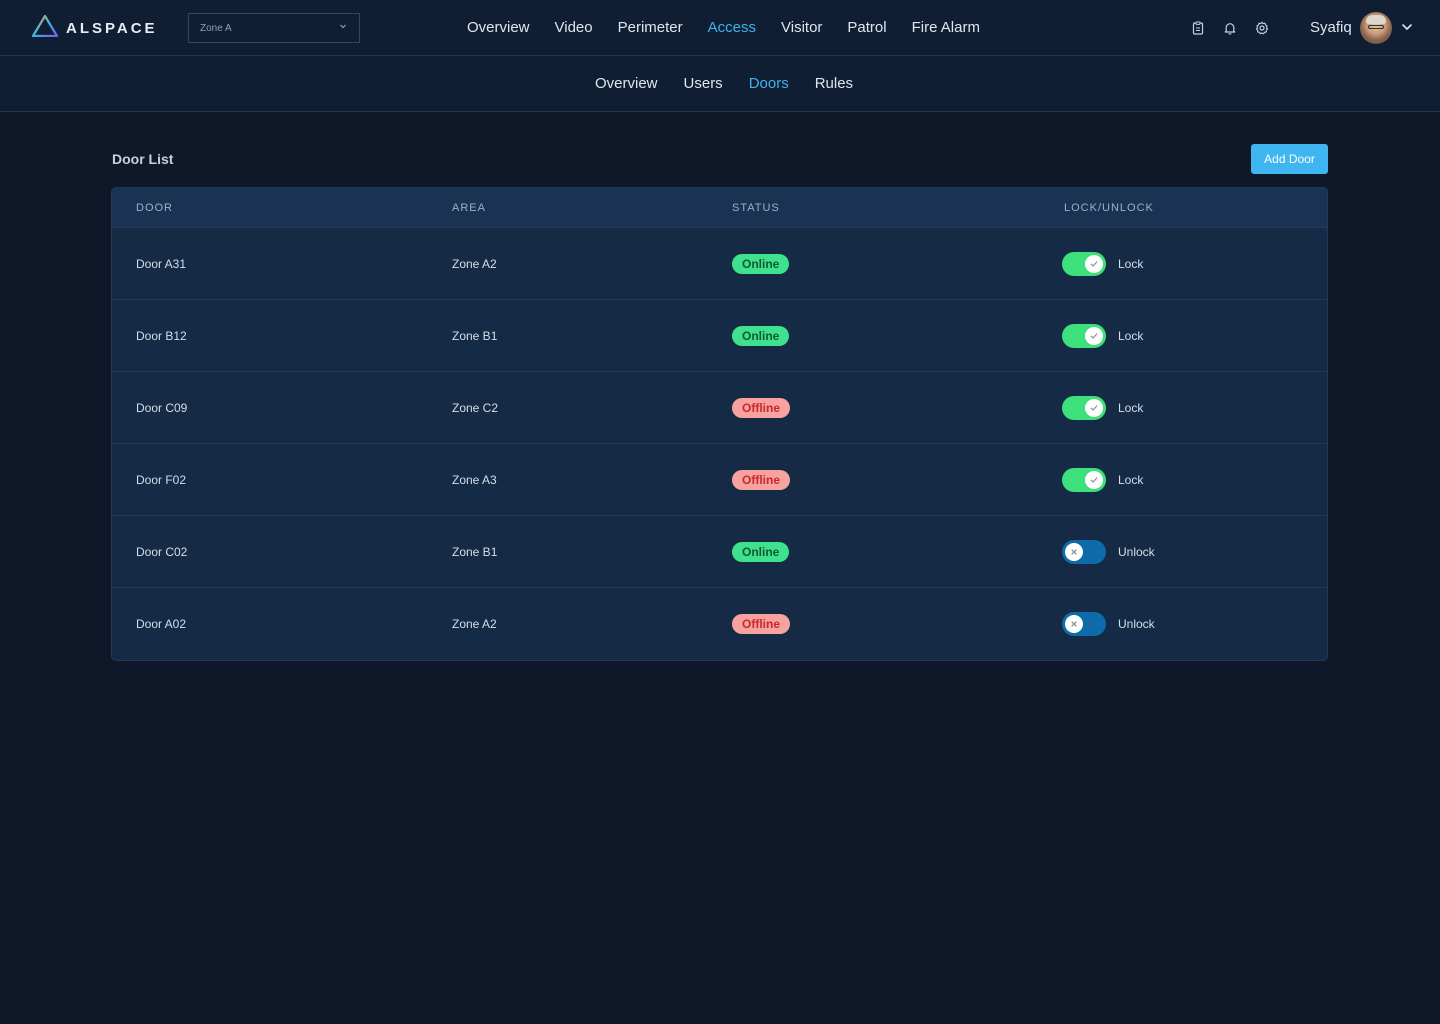 The height and width of the screenshot is (1024, 1440). What do you see at coordinates (1230, 28) in the screenshot?
I see `bell-icon` at bounding box center [1230, 28].